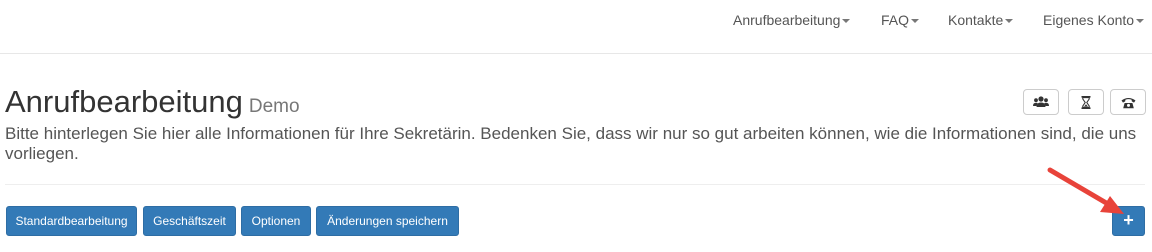  I want to click on save-changes-button: Änderungen speichern, so click(387, 221).